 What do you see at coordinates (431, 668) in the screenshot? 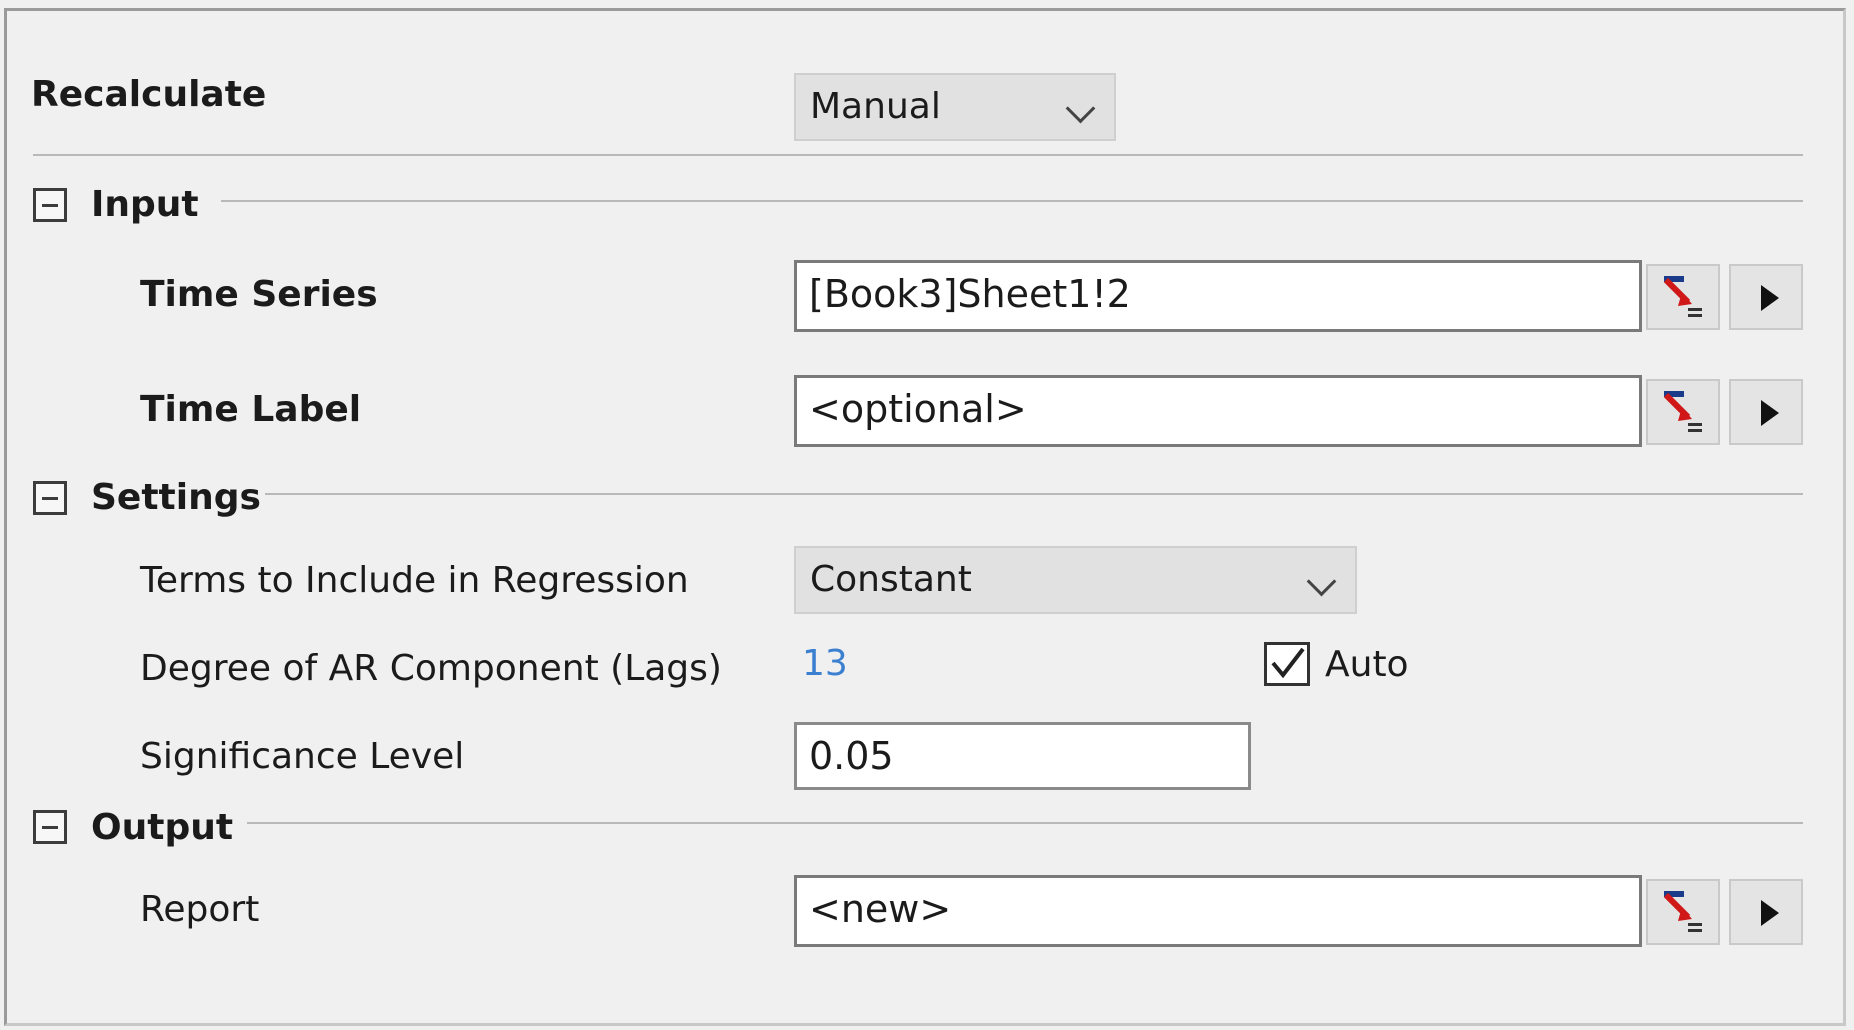
I see `degree-label: Degree of AR Component (Lags)` at bounding box center [431, 668].